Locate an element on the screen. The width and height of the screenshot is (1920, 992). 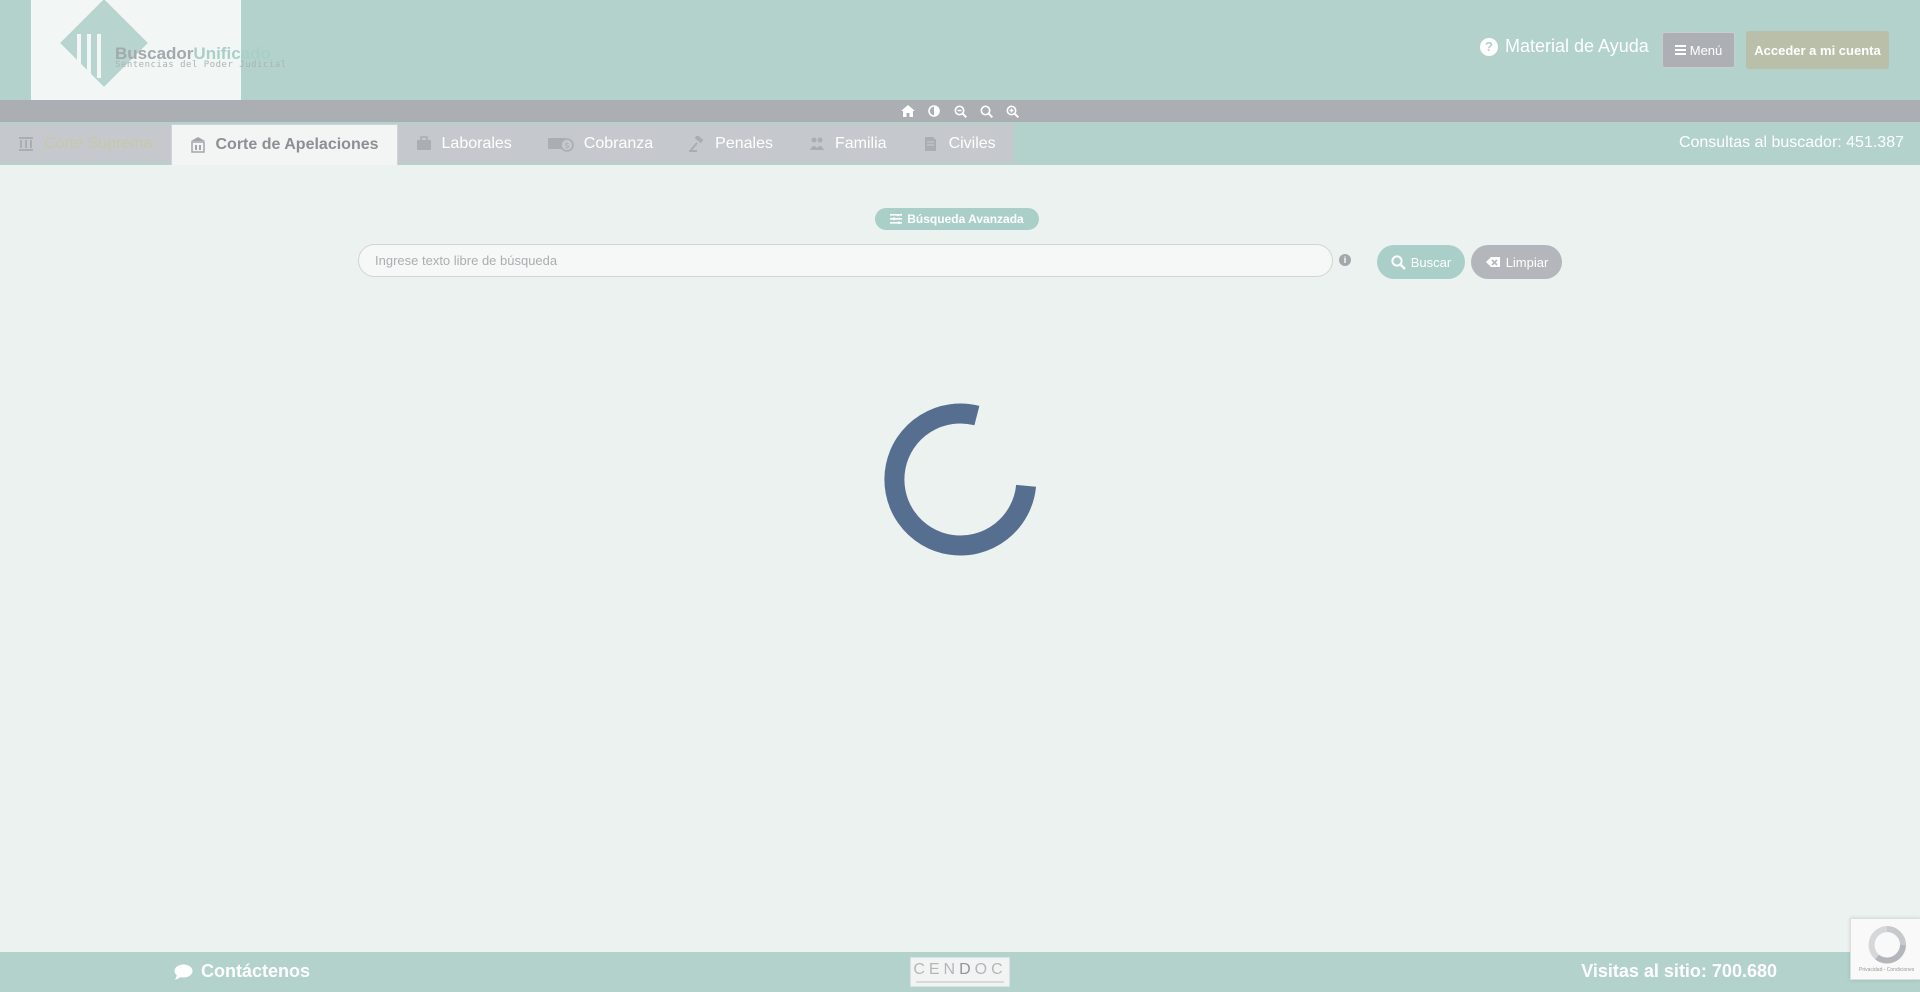
tab-label: Penales is located at coordinates (744, 143).